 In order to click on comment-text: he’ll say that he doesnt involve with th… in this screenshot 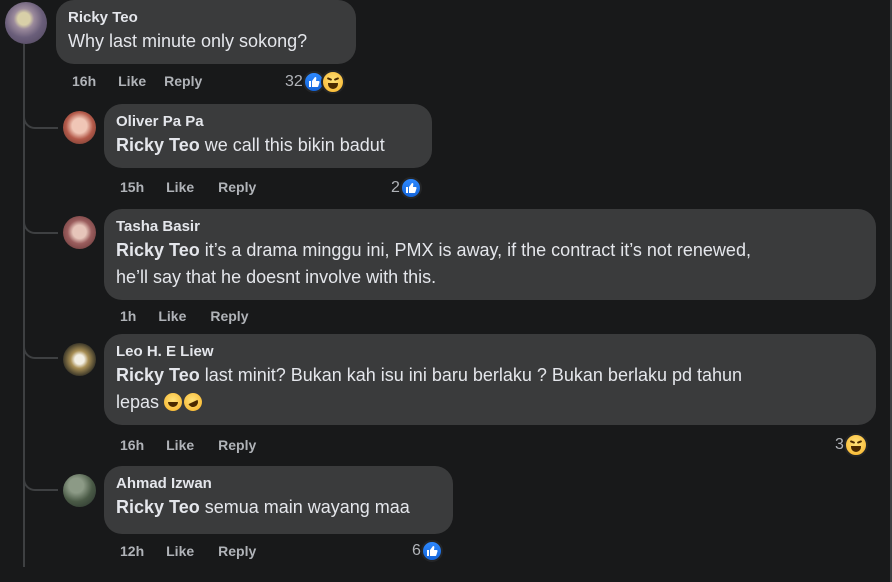, I will do `click(276, 277)`.